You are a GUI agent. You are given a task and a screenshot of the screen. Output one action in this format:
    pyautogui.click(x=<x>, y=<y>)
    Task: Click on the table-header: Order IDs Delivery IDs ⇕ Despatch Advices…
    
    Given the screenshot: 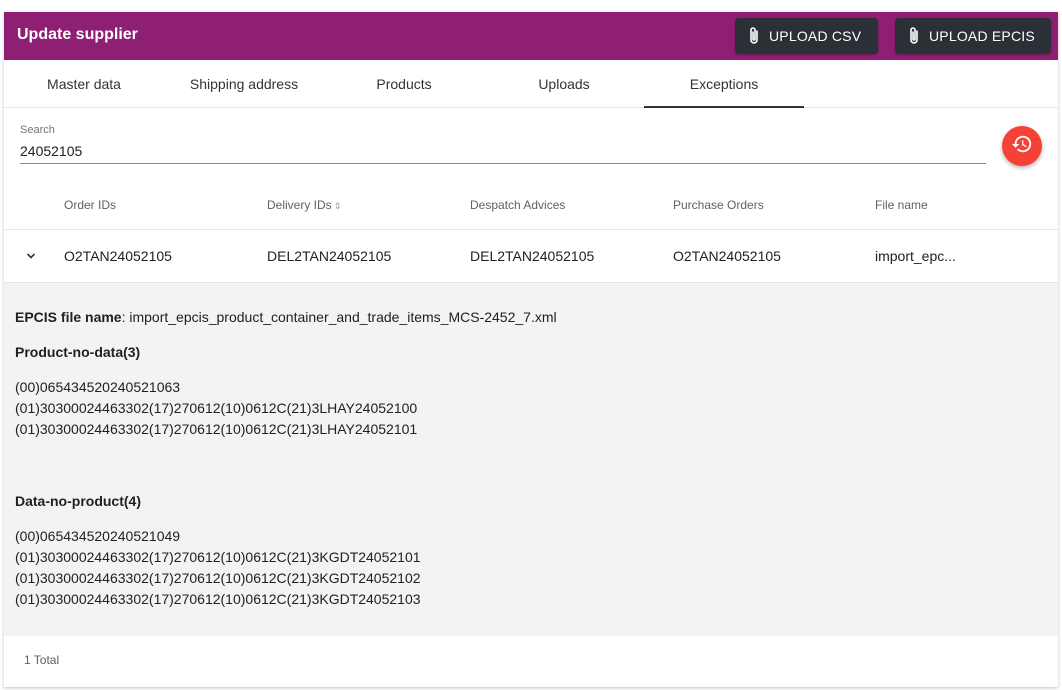 What is the action you would take?
    pyautogui.click(x=531, y=205)
    